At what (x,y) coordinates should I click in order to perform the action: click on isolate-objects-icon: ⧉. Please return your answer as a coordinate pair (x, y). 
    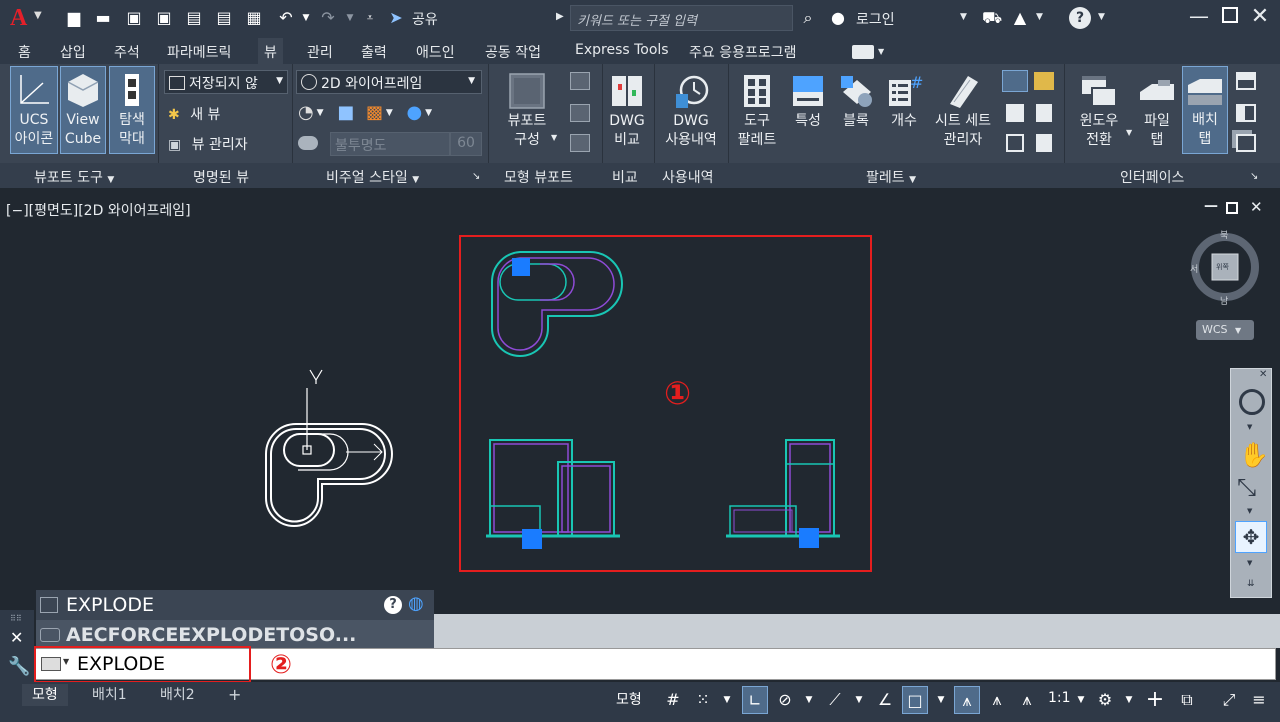
    Looking at the image, I should click on (1187, 700).